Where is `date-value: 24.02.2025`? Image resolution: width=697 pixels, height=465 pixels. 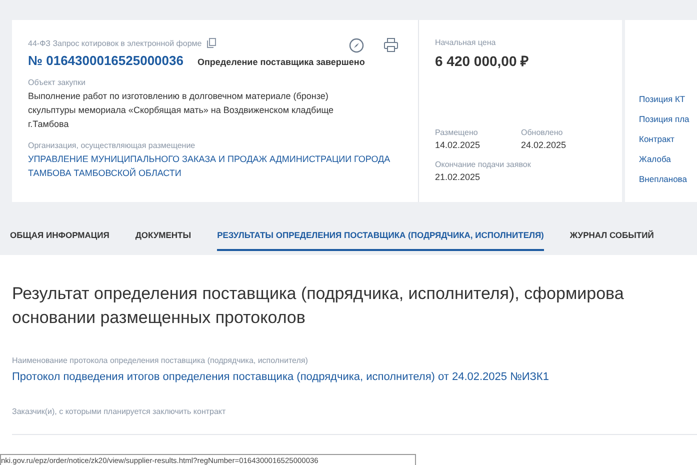
date-value: 24.02.2025 is located at coordinates (544, 145).